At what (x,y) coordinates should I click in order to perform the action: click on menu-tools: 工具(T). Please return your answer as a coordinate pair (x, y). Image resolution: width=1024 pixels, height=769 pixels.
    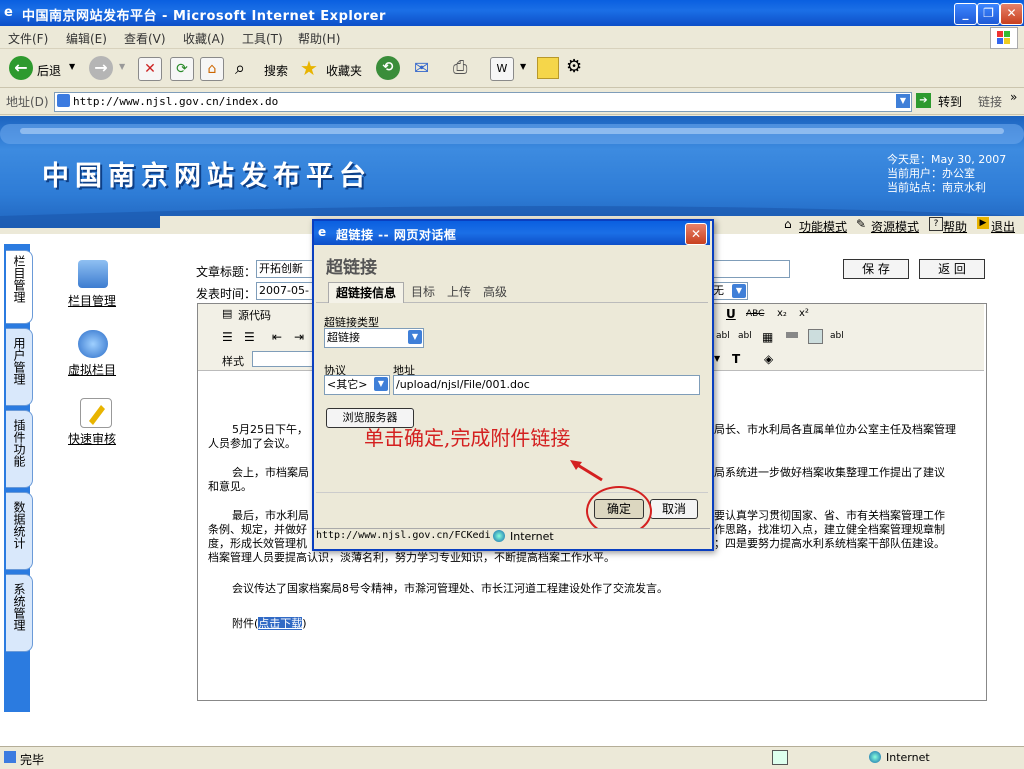
    Looking at the image, I should click on (262, 38).